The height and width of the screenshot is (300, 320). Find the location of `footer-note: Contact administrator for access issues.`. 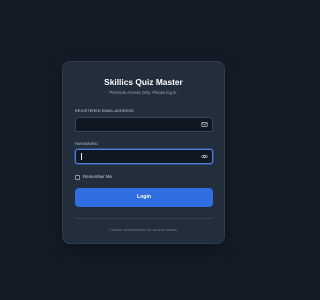

footer-note: Contact administrator for access issues. is located at coordinates (143, 229).